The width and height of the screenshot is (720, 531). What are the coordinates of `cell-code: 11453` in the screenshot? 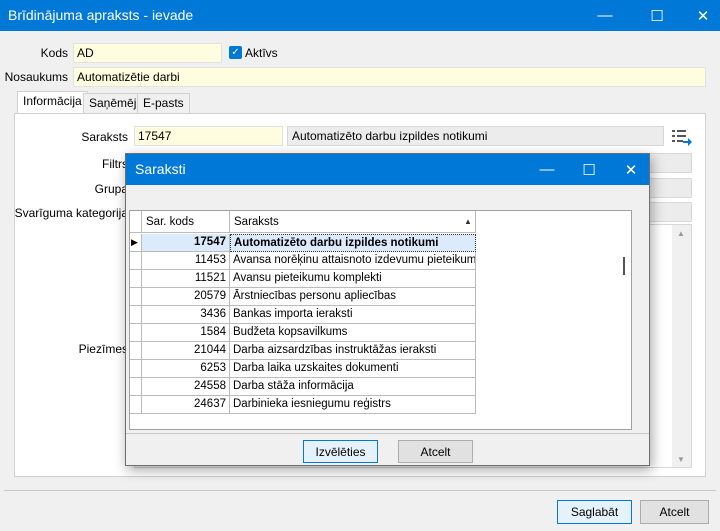 It's located at (186, 261).